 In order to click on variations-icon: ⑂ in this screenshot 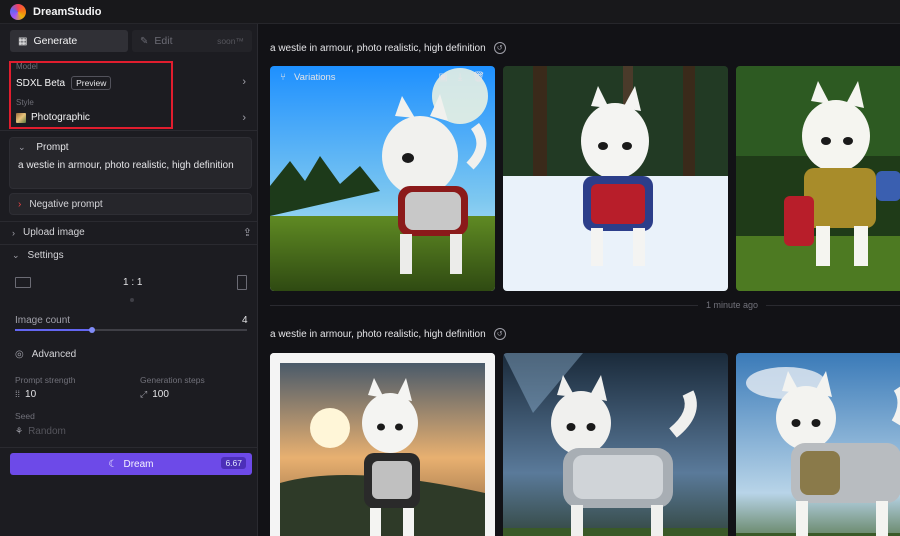, I will do `click(283, 77)`.